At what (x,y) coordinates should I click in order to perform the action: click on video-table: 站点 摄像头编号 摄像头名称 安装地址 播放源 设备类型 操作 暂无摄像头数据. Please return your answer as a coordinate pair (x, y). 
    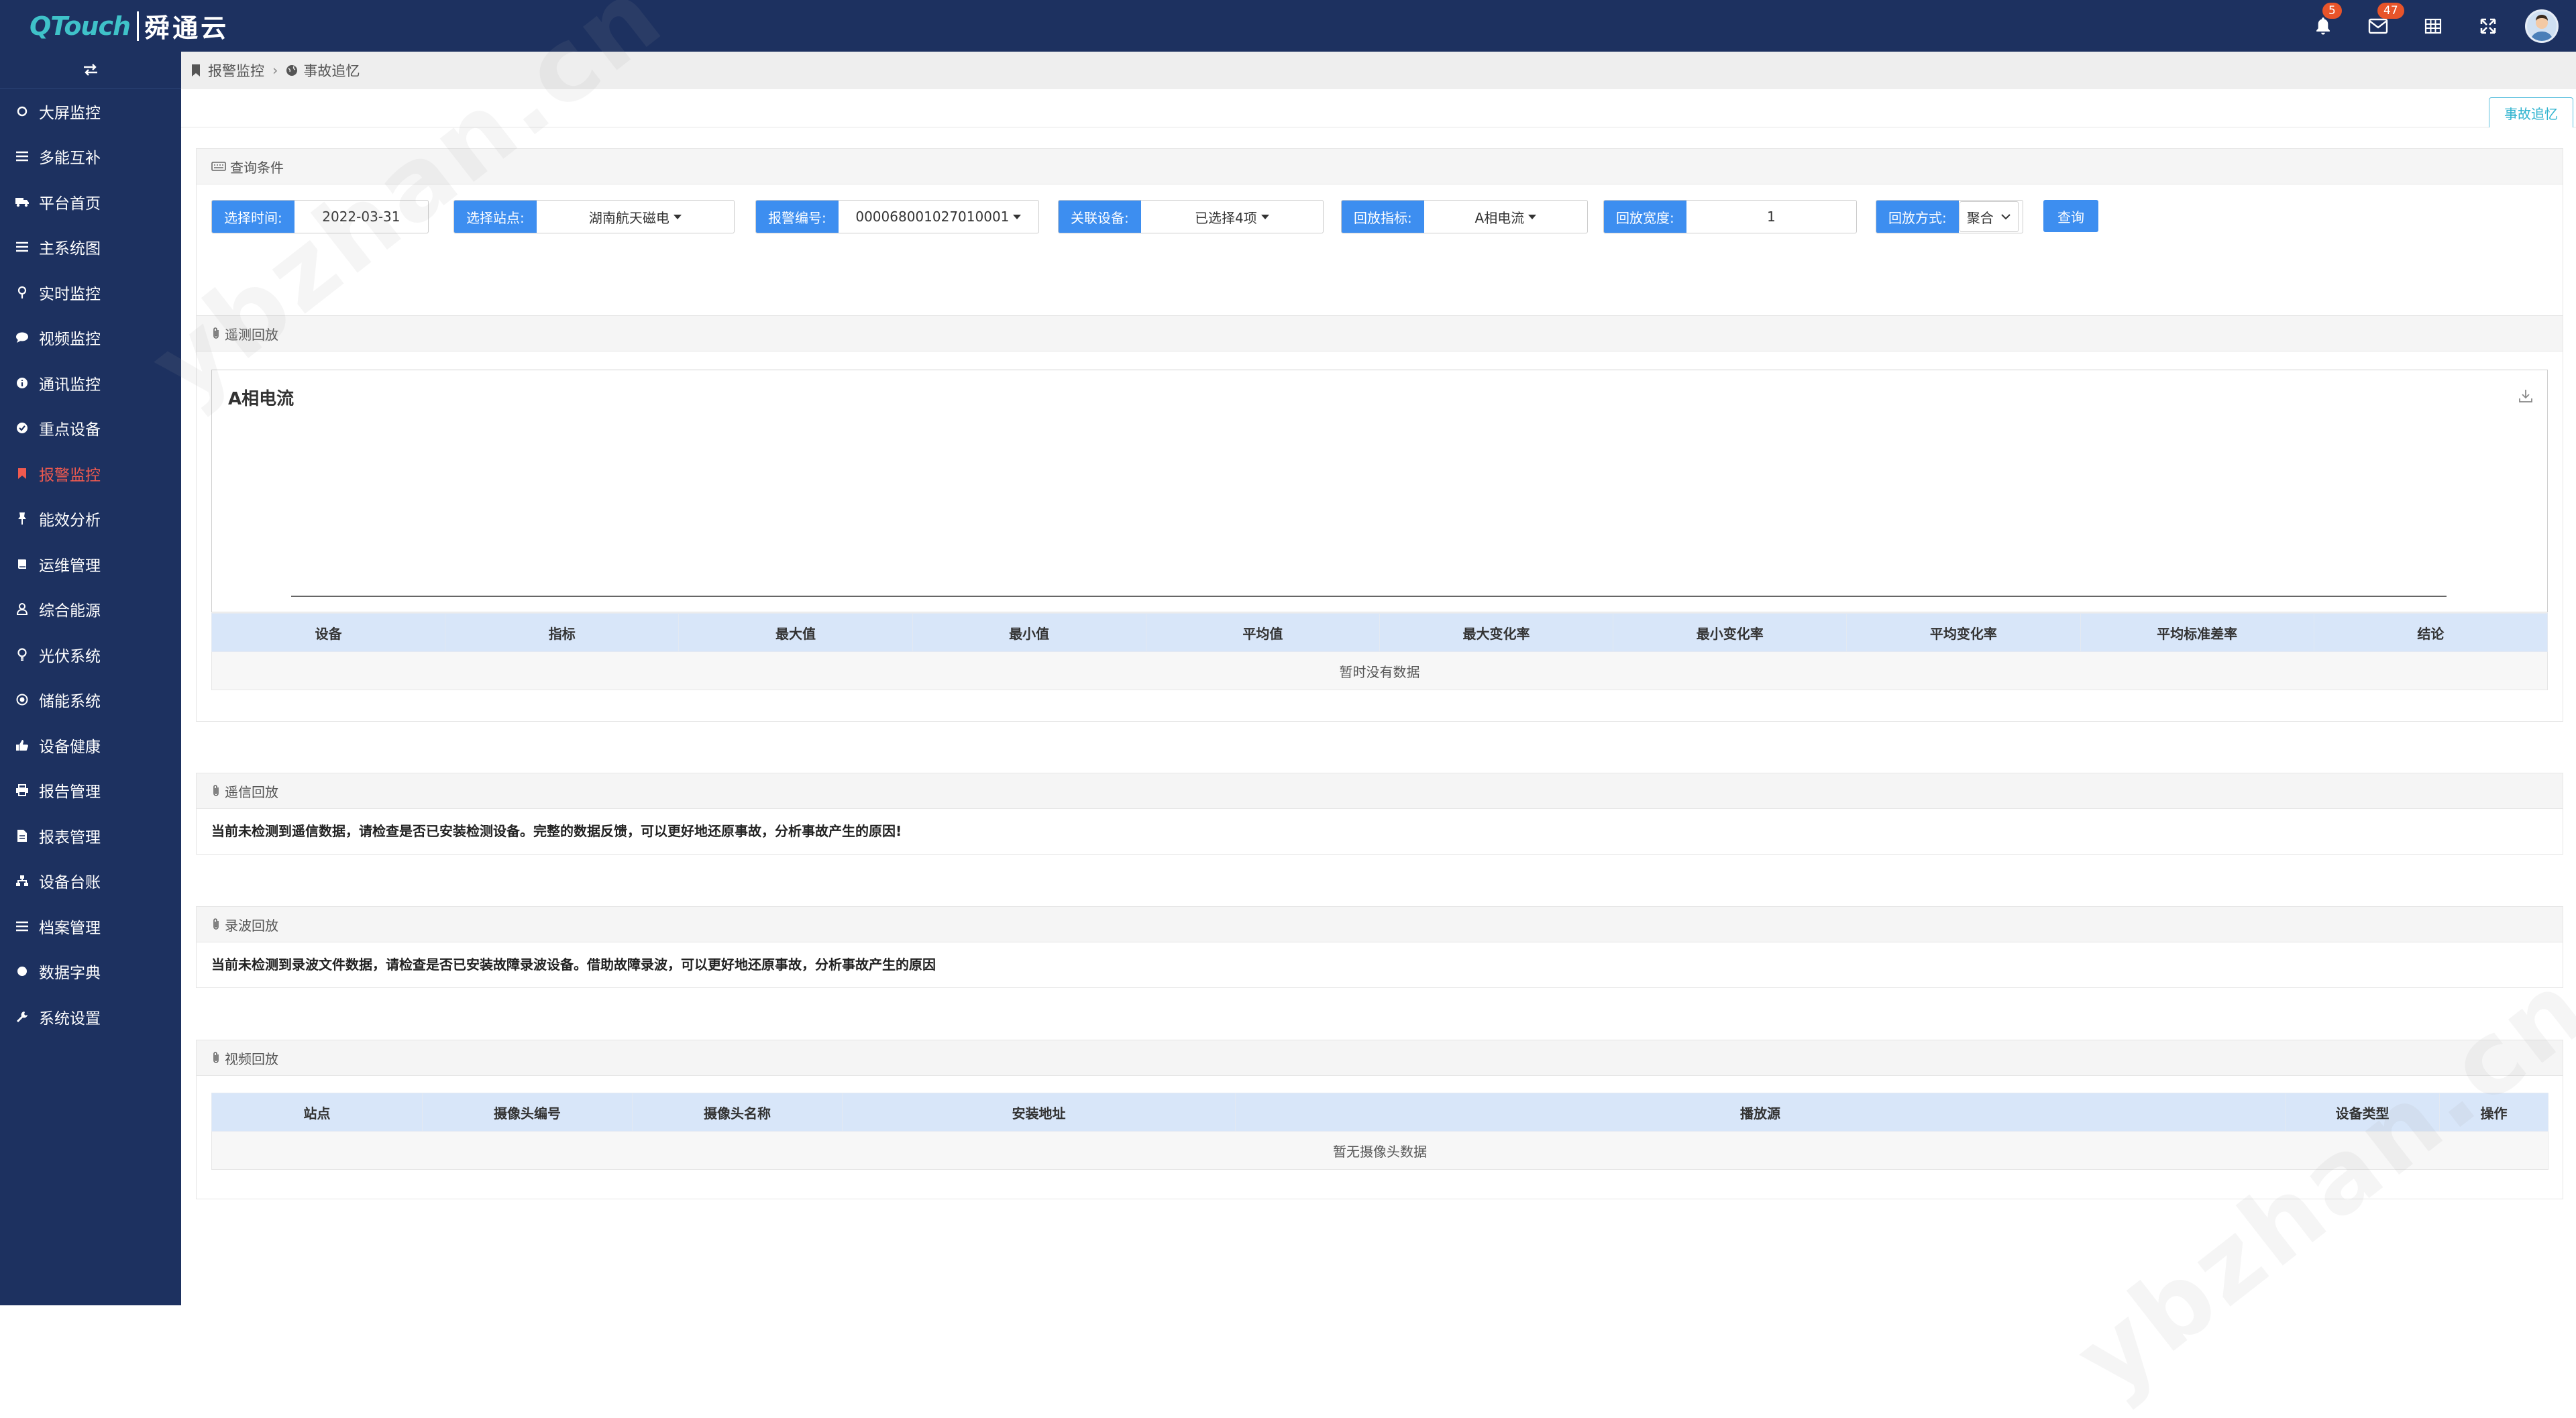
    Looking at the image, I should click on (1379, 1131).